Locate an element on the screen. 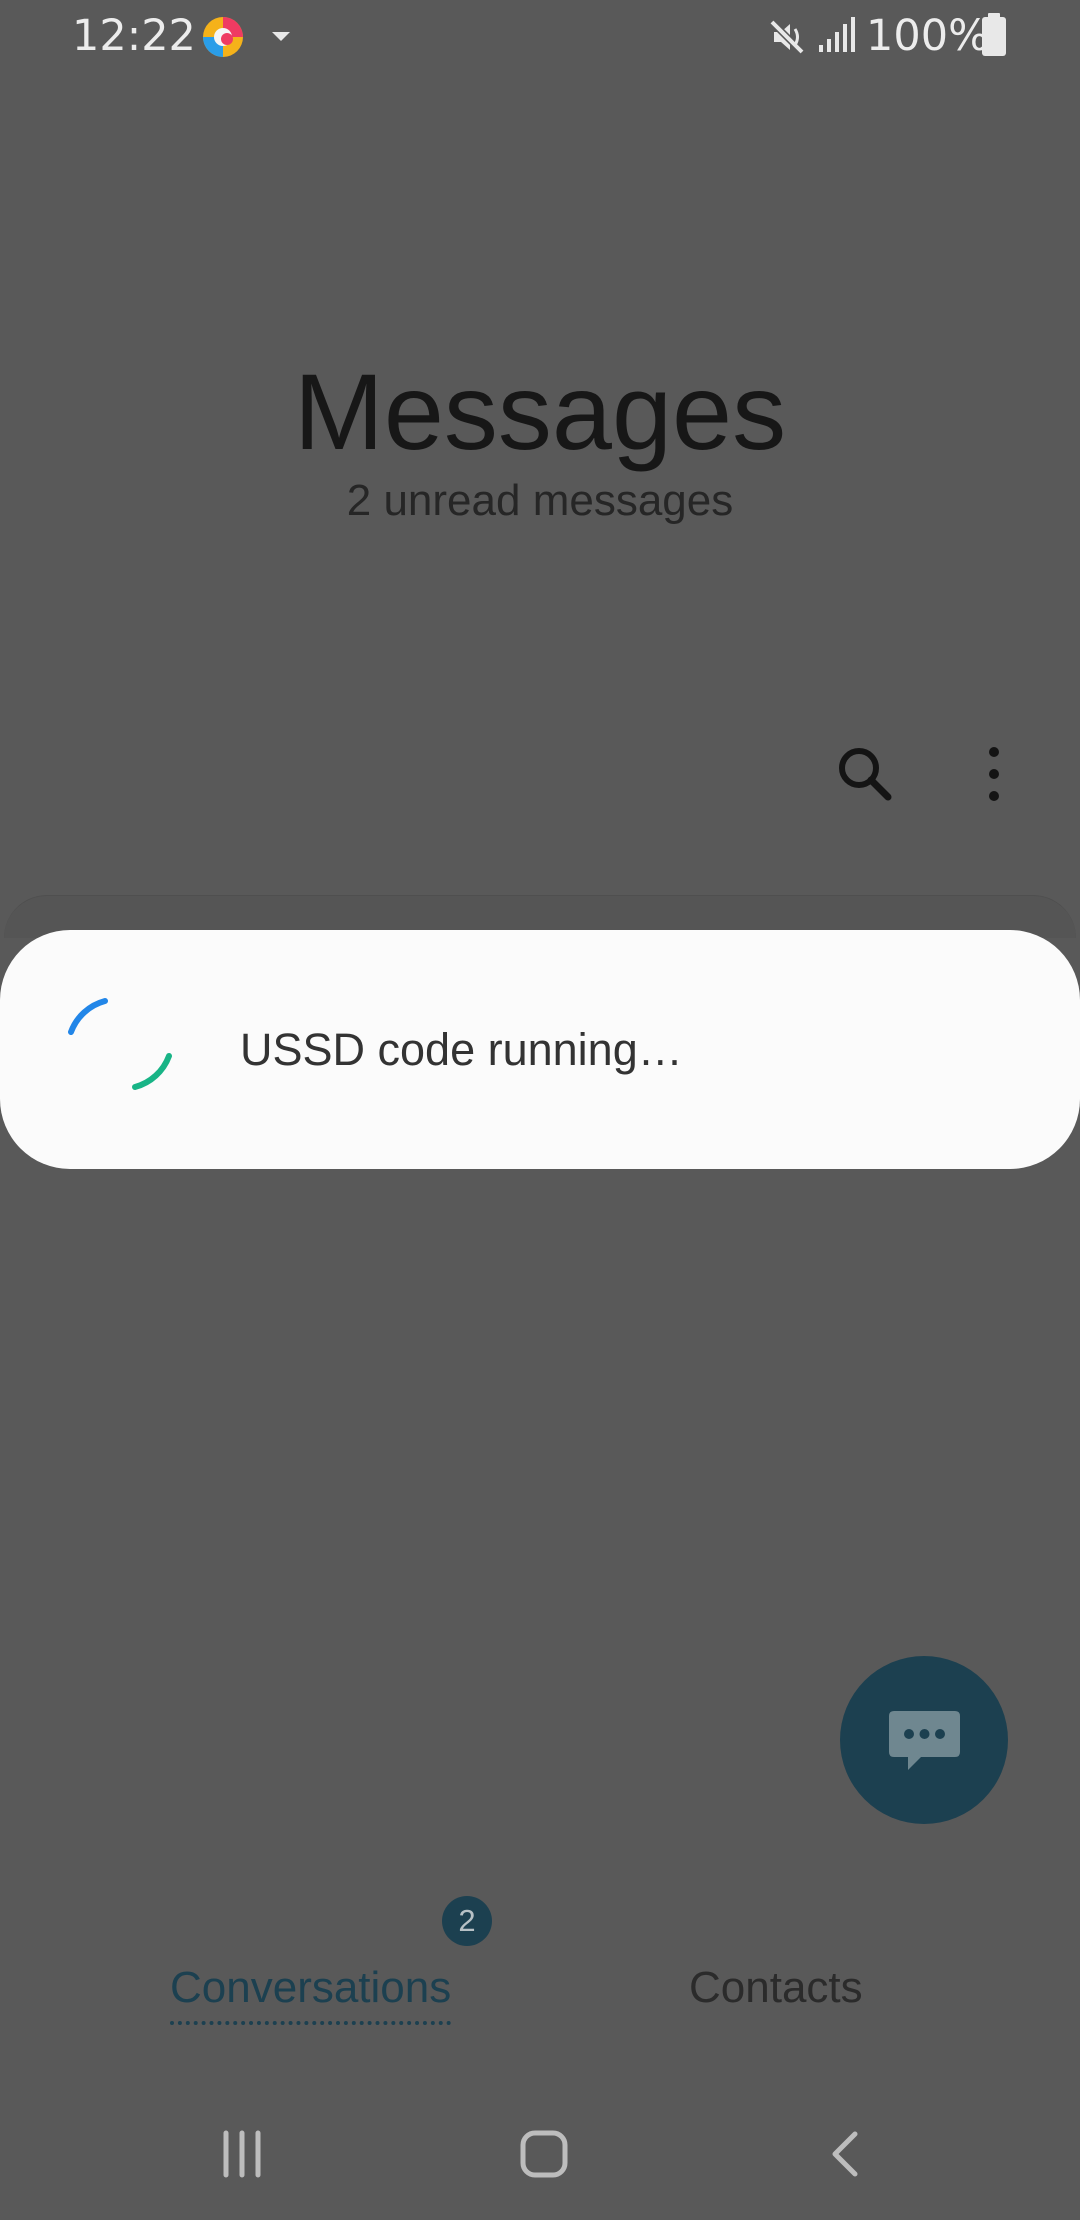 The image size is (1080, 2220). dropdown-icon is located at coordinates (281, 36).